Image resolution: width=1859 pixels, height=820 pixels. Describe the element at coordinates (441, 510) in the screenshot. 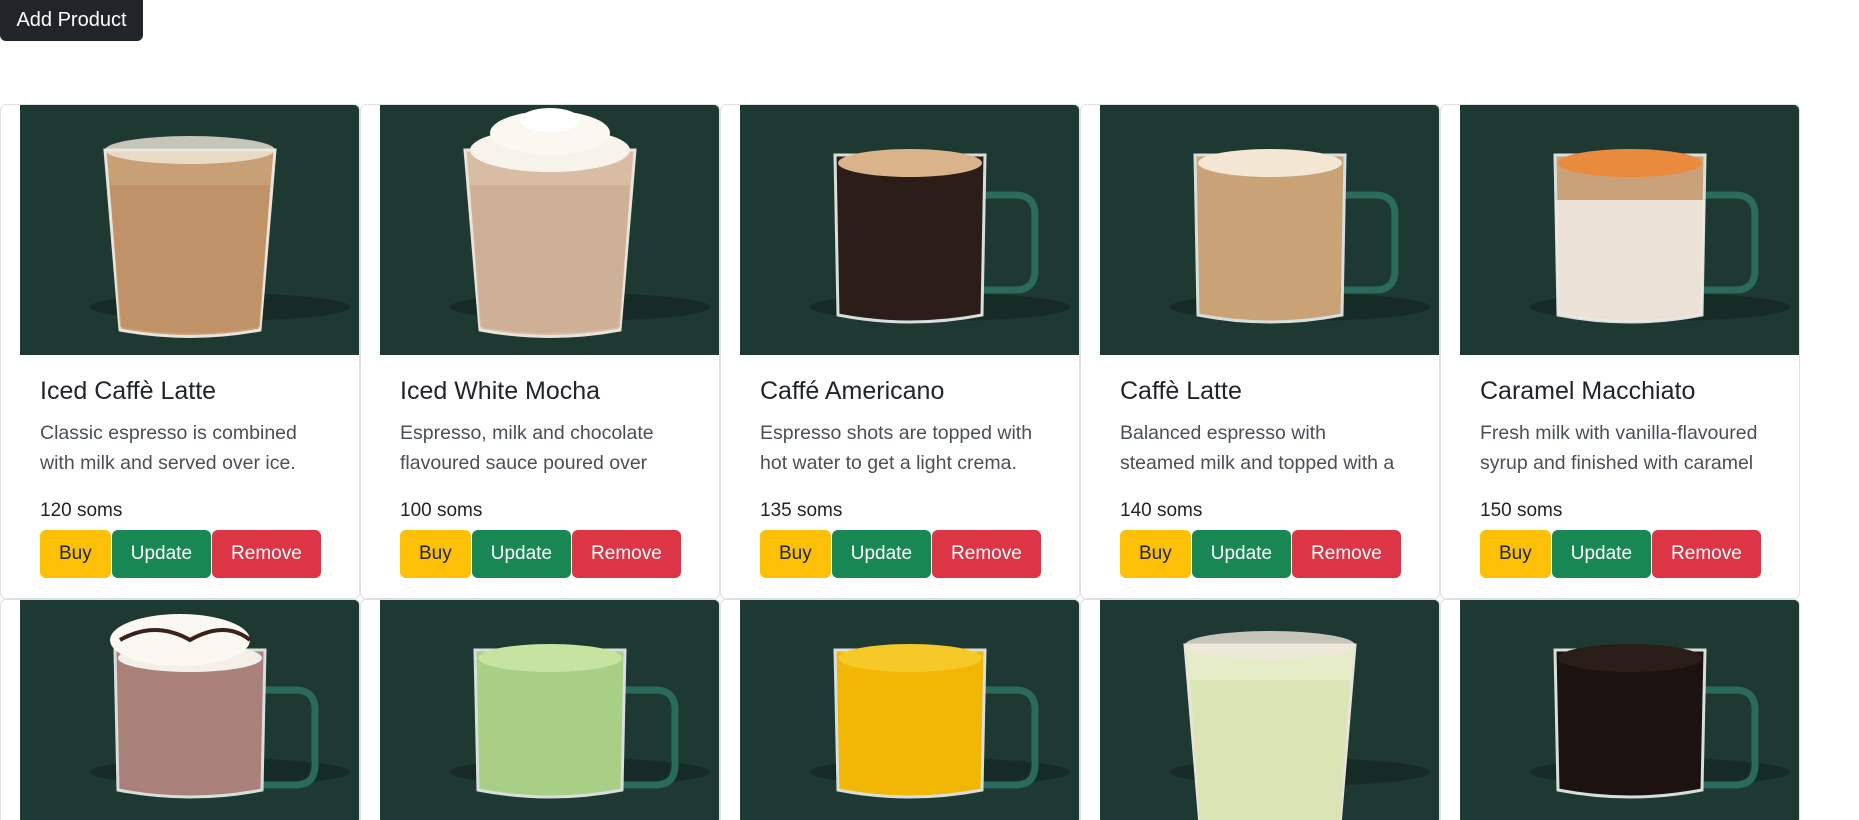

I see `product-price: 100 soms` at that location.